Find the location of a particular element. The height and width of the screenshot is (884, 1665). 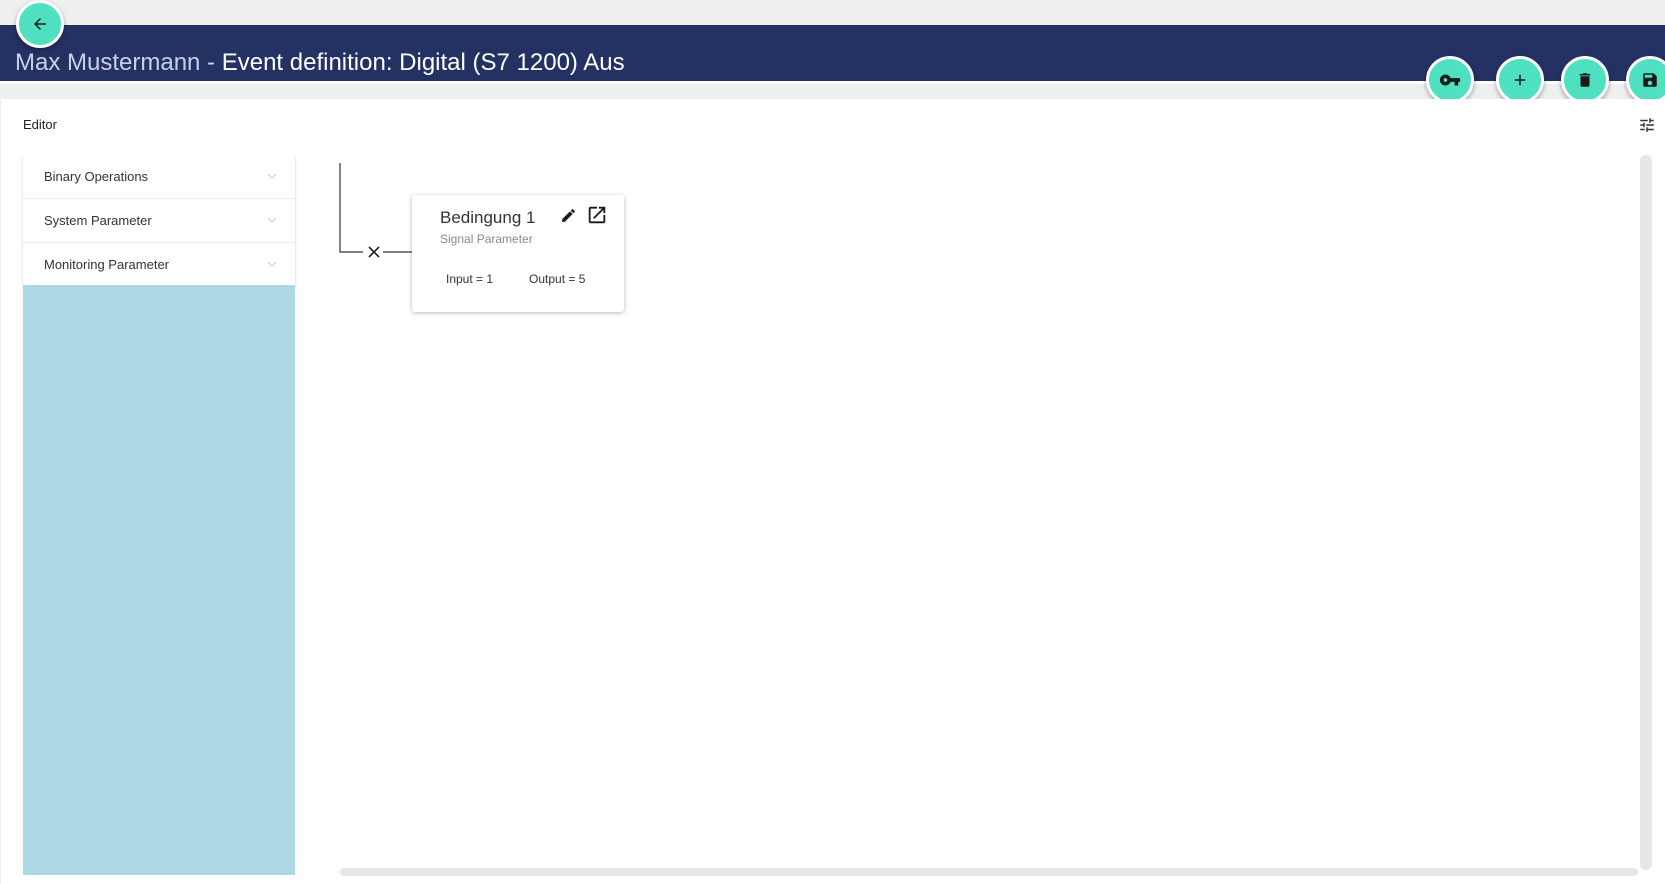

add-button is located at coordinates (1520, 80).